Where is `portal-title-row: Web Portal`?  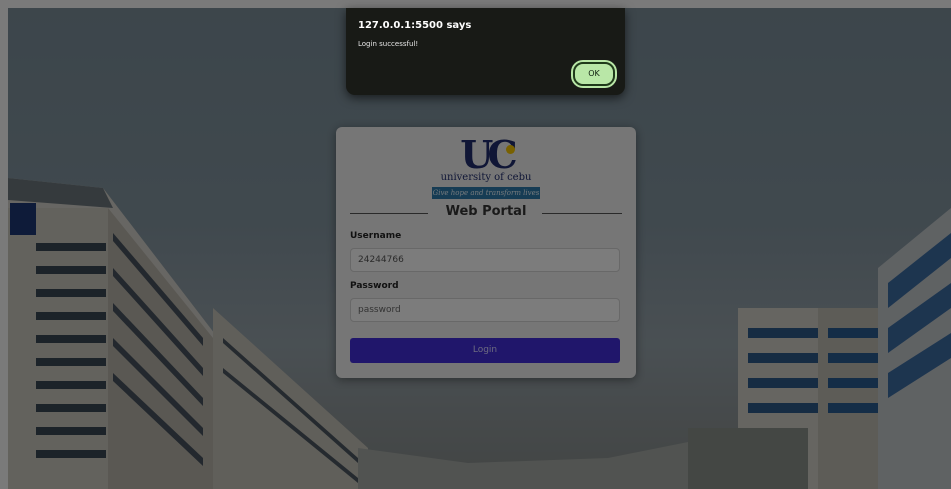
portal-title-row: Web Portal is located at coordinates (486, 213).